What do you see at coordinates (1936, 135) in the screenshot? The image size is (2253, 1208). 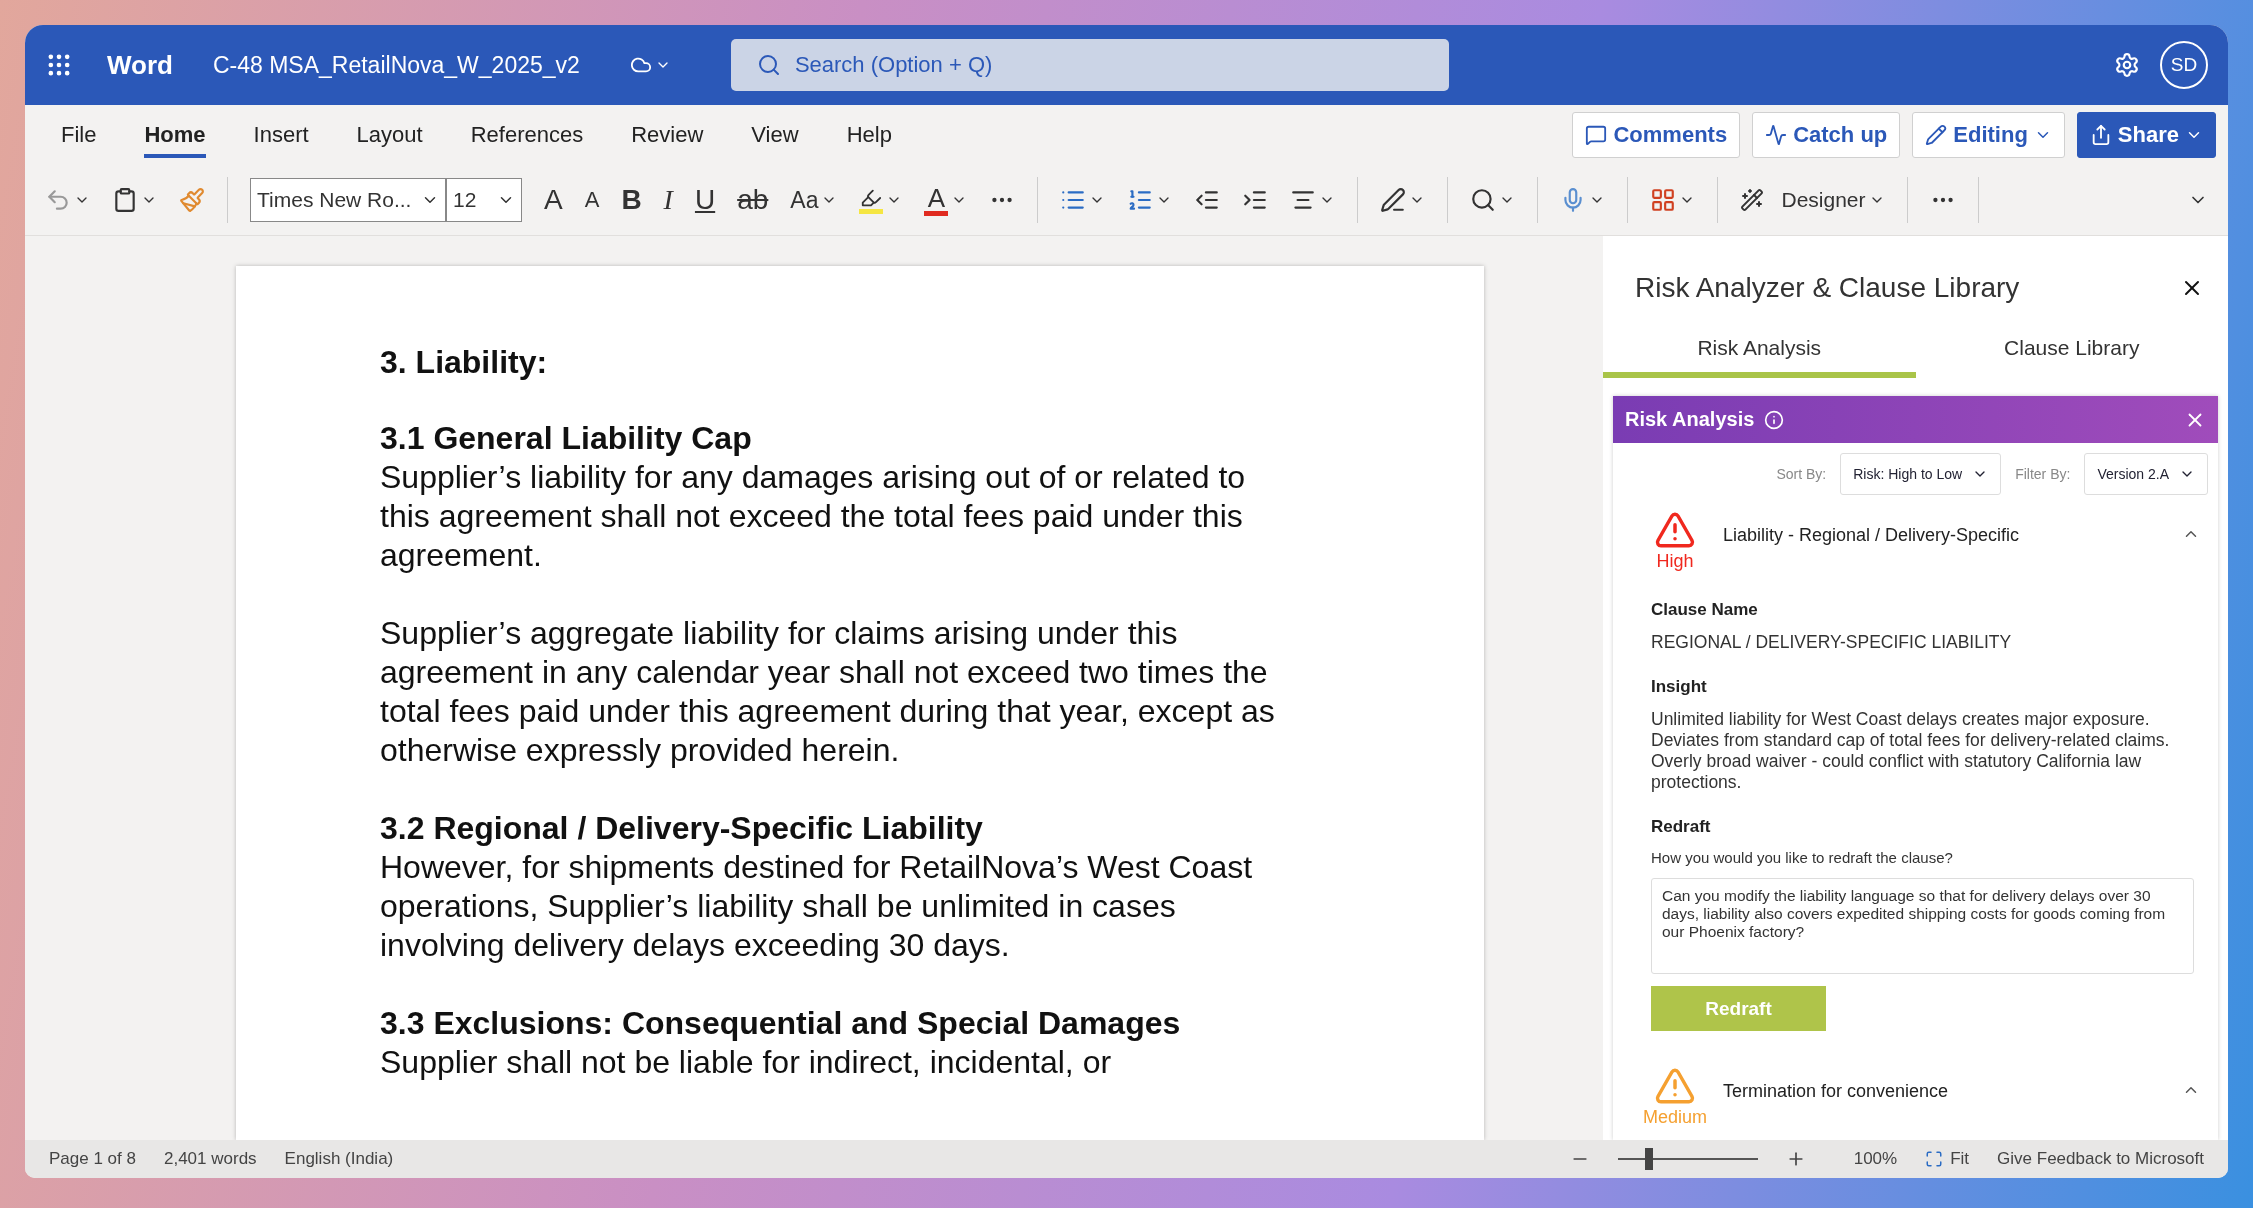 I see `pencil-icon` at bounding box center [1936, 135].